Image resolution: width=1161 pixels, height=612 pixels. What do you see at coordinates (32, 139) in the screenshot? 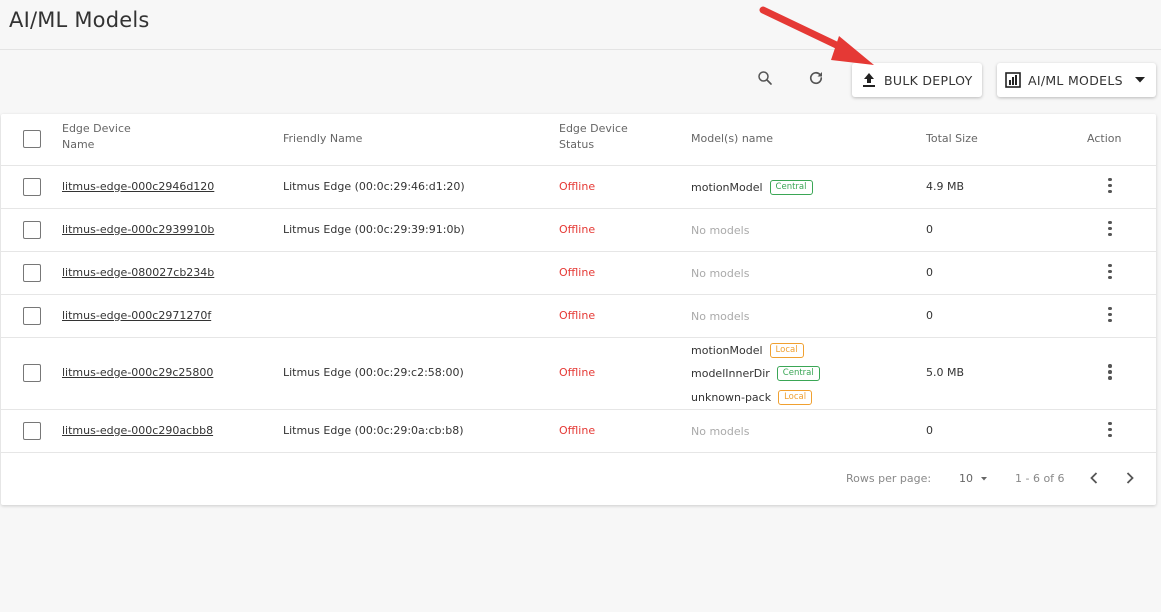
I see `select-all-checkbox` at bounding box center [32, 139].